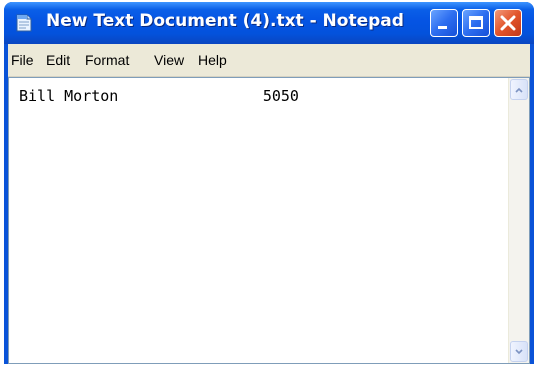 The width and height of the screenshot is (540, 372). Describe the element at coordinates (269, 60) in the screenshot. I see `menu-bar: File Edit Format View Help` at that location.